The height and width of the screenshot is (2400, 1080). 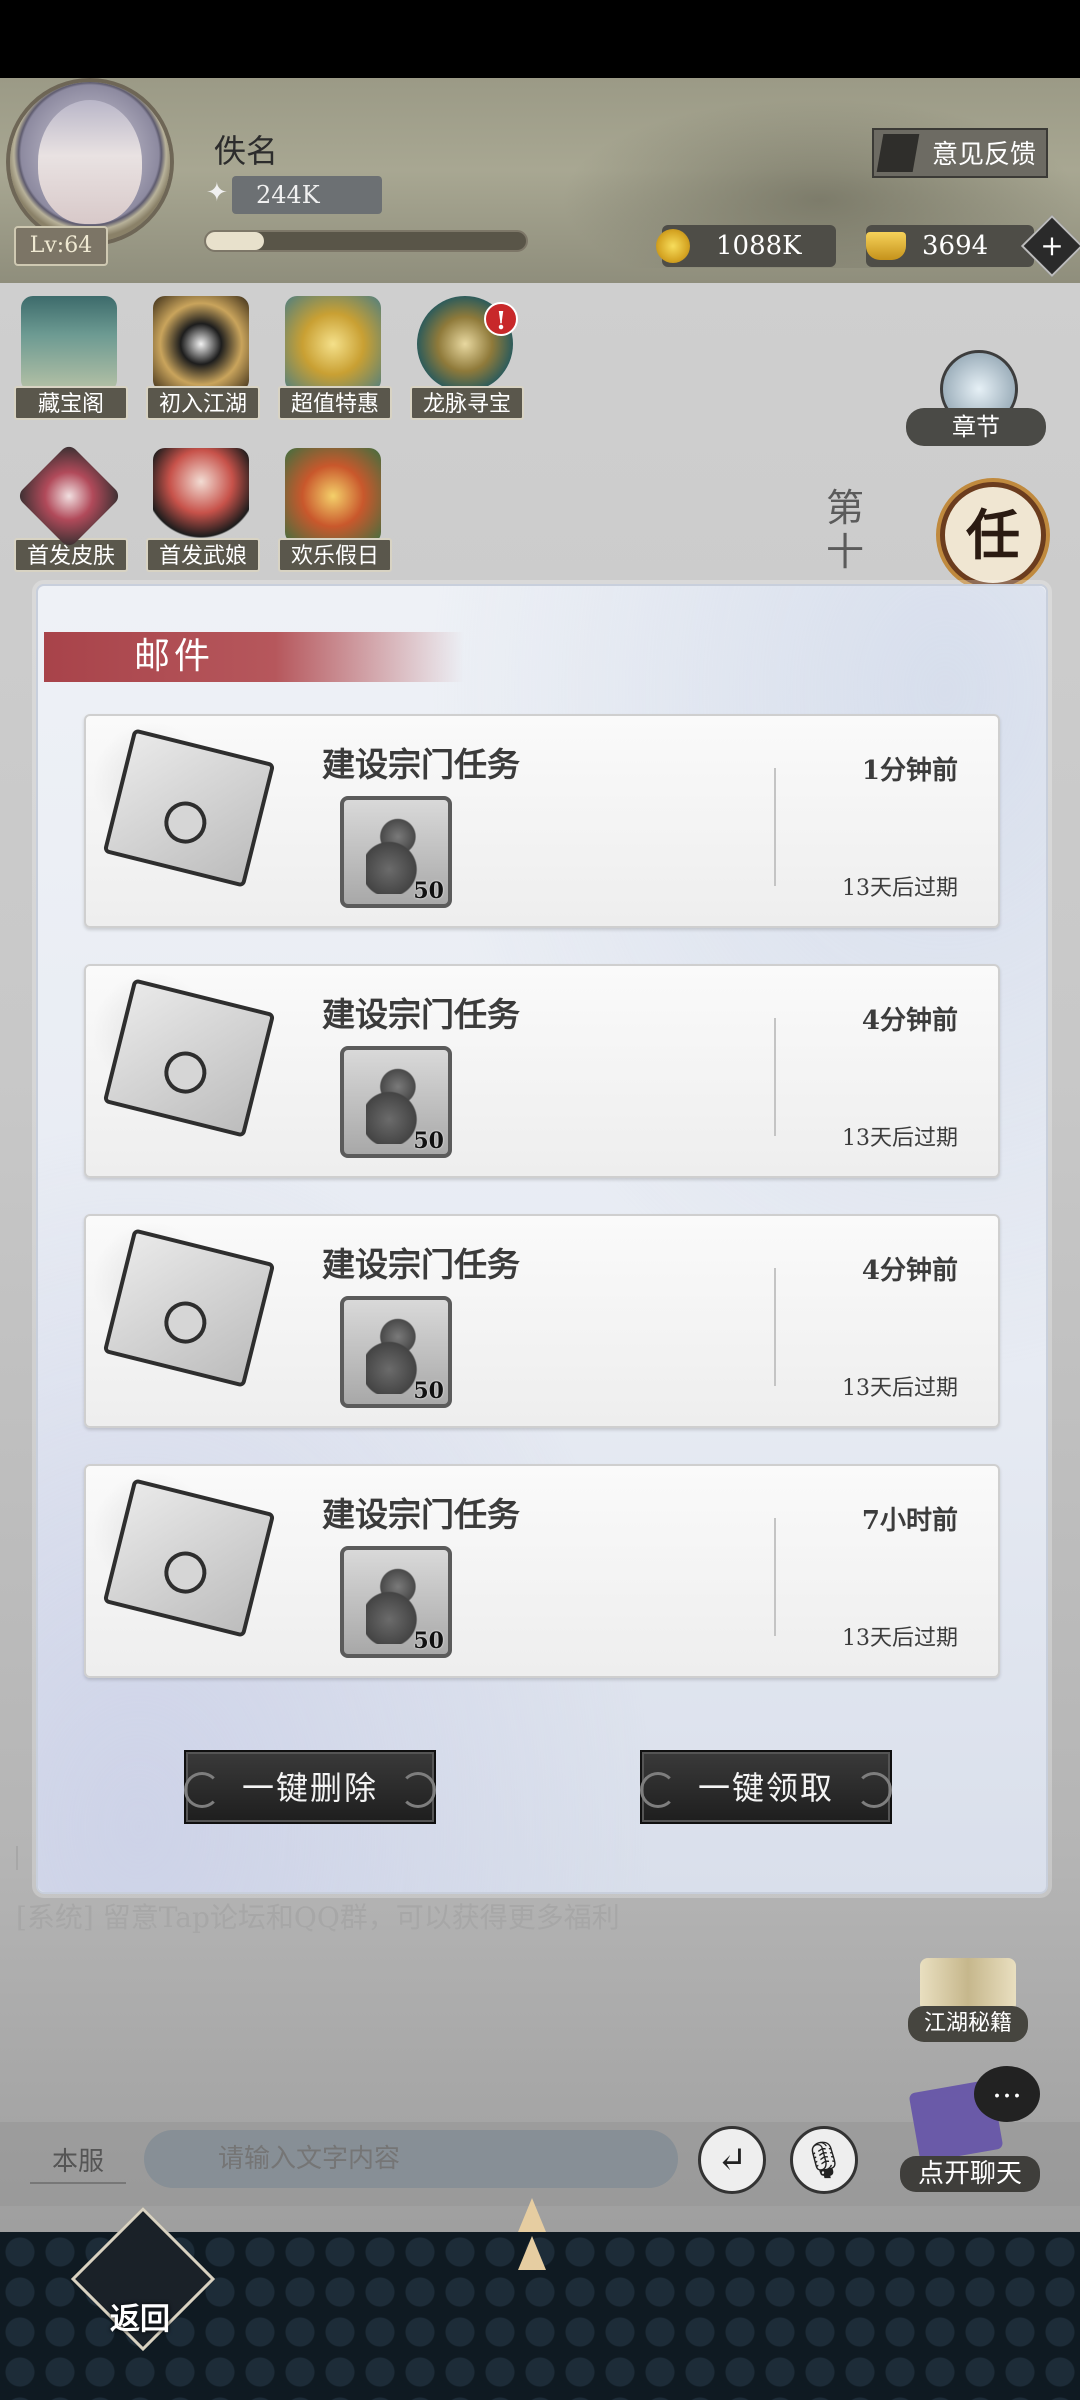 I want to click on ingot-value: 3694, so click(x=955, y=246).